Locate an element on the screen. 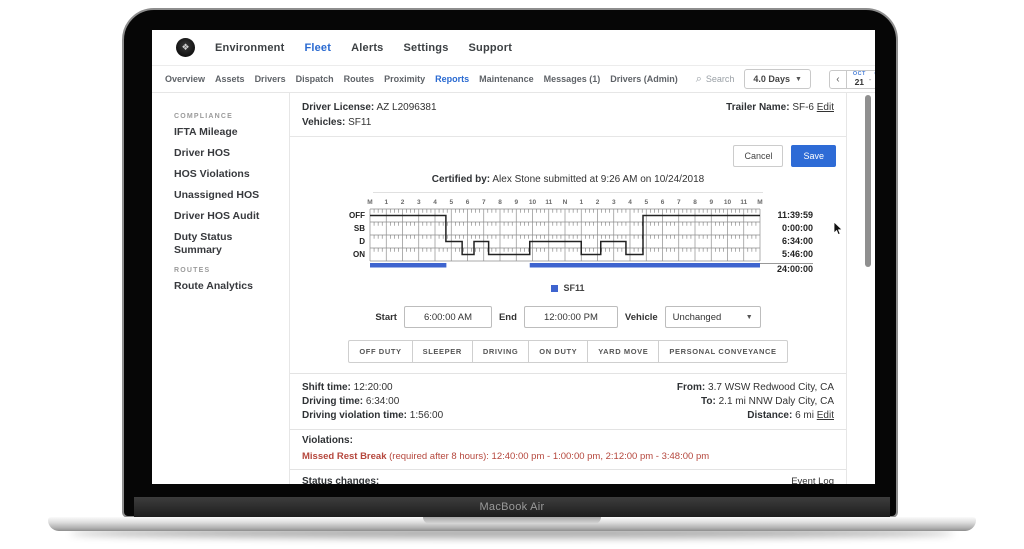 Image resolution: width=1024 pixels, height=549 pixels. search-icon: ⌕ is located at coordinates (698, 78).